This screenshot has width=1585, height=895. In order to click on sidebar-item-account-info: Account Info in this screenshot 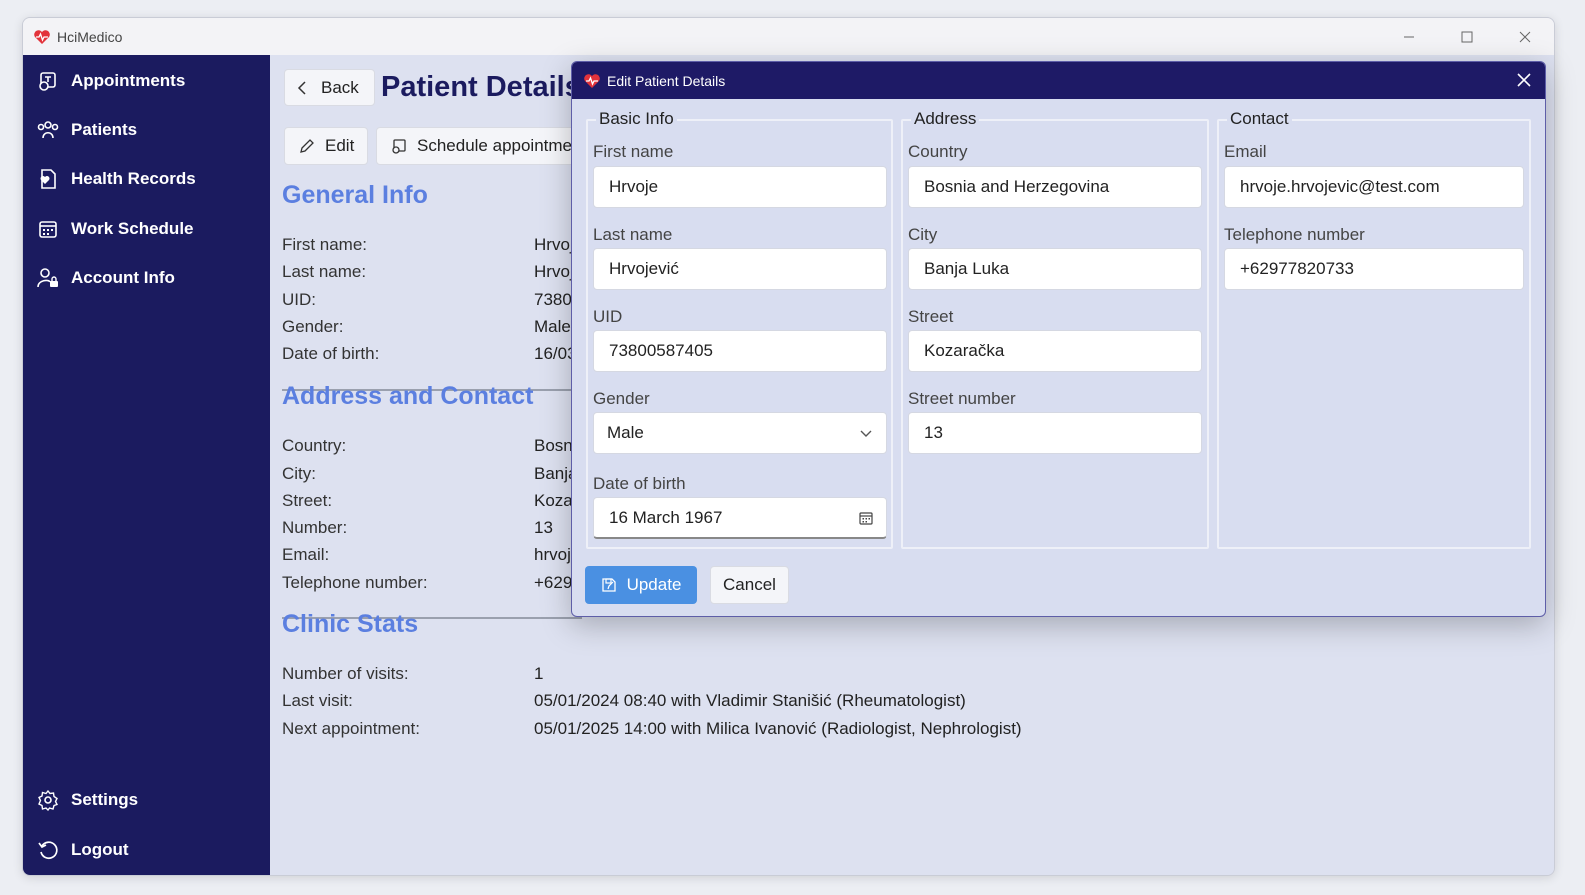, I will do `click(106, 278)`.